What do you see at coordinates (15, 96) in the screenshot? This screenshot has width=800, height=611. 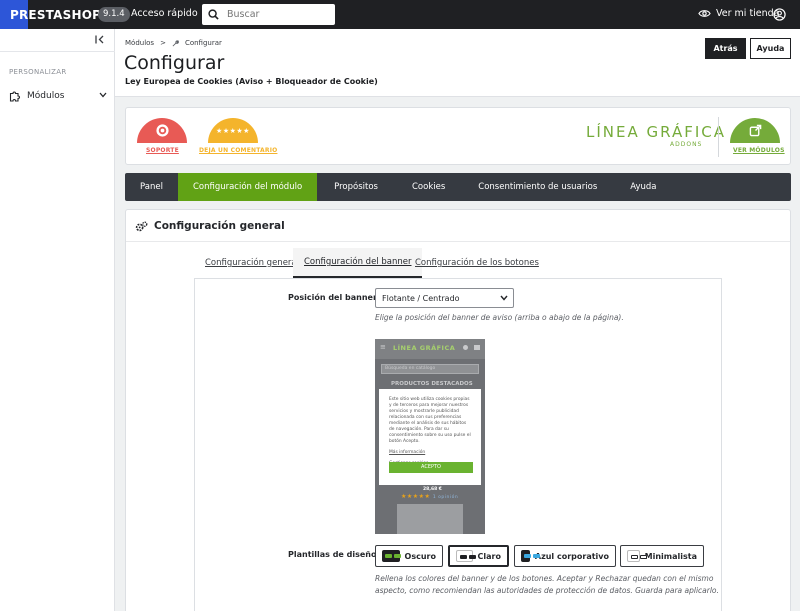 I see `puzzle-icon` at bounding box center [15, 96].